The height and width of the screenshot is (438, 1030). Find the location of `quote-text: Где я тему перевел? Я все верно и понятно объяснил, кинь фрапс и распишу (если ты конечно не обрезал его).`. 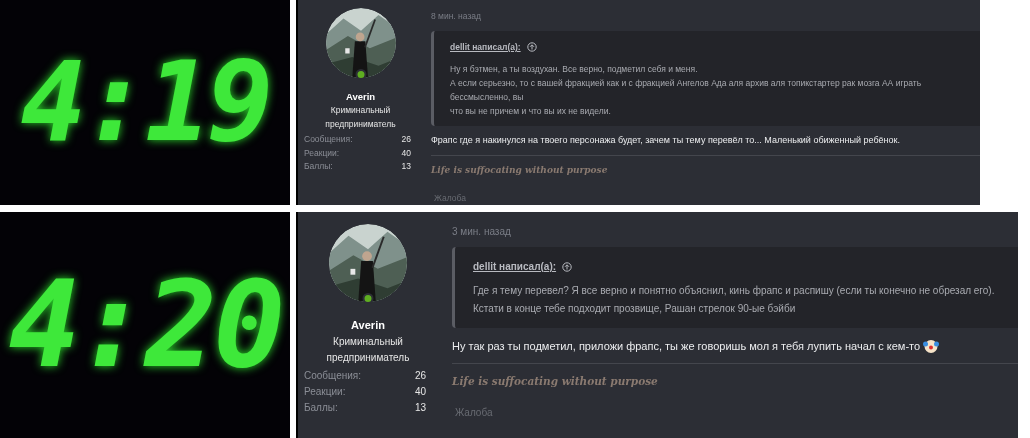

quote-text: Где я тему перевел? Я все верно и понятно объяснил, кинь фрапс и распишу (если ты конечно не обрезал его). is located at coordinates (734, 291).